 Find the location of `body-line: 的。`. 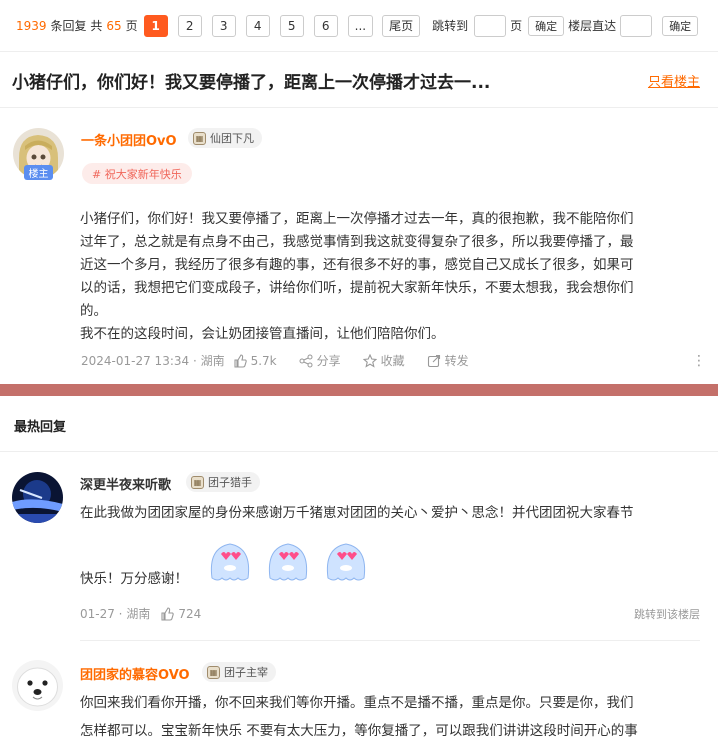

body-line: 的。 is located at coordinates (93, 311).